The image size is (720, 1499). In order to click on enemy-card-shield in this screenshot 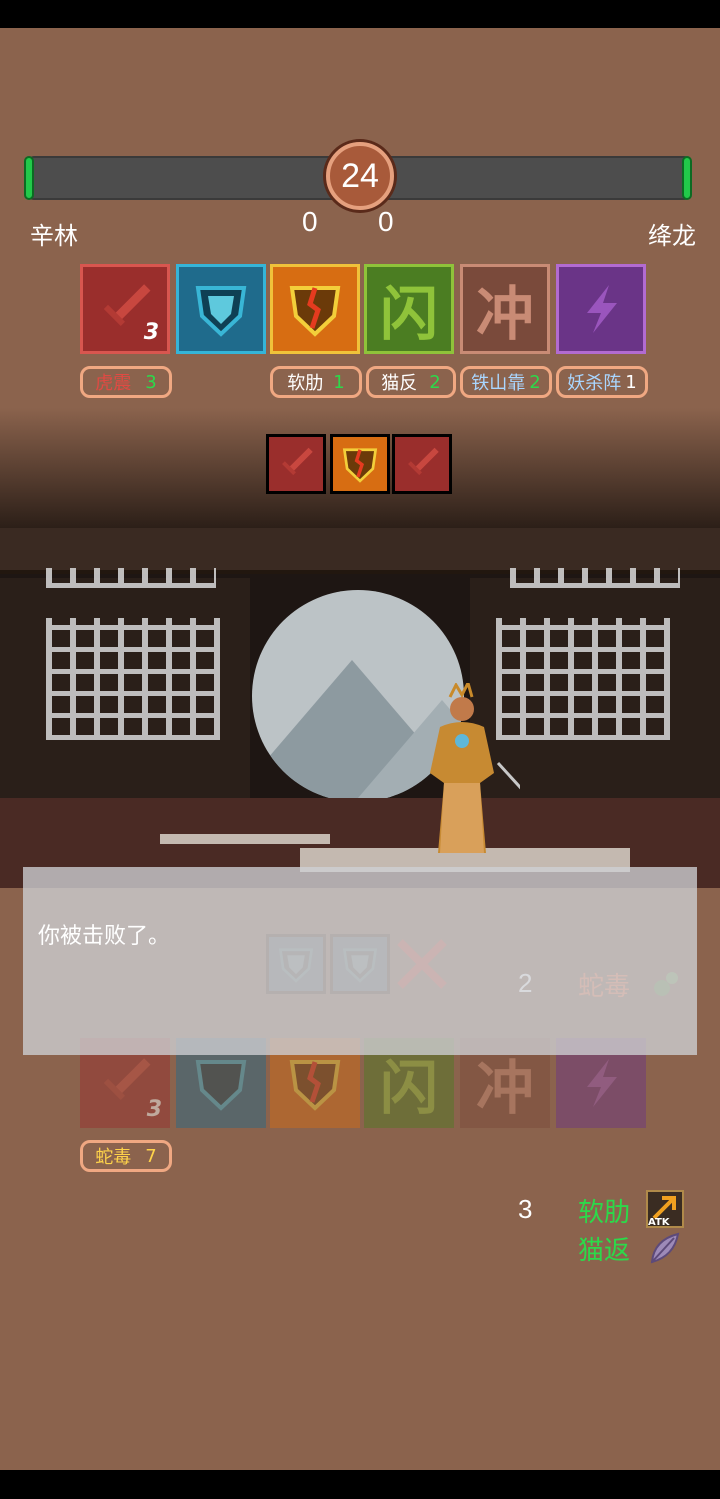, I will do `click(221, 309)`.